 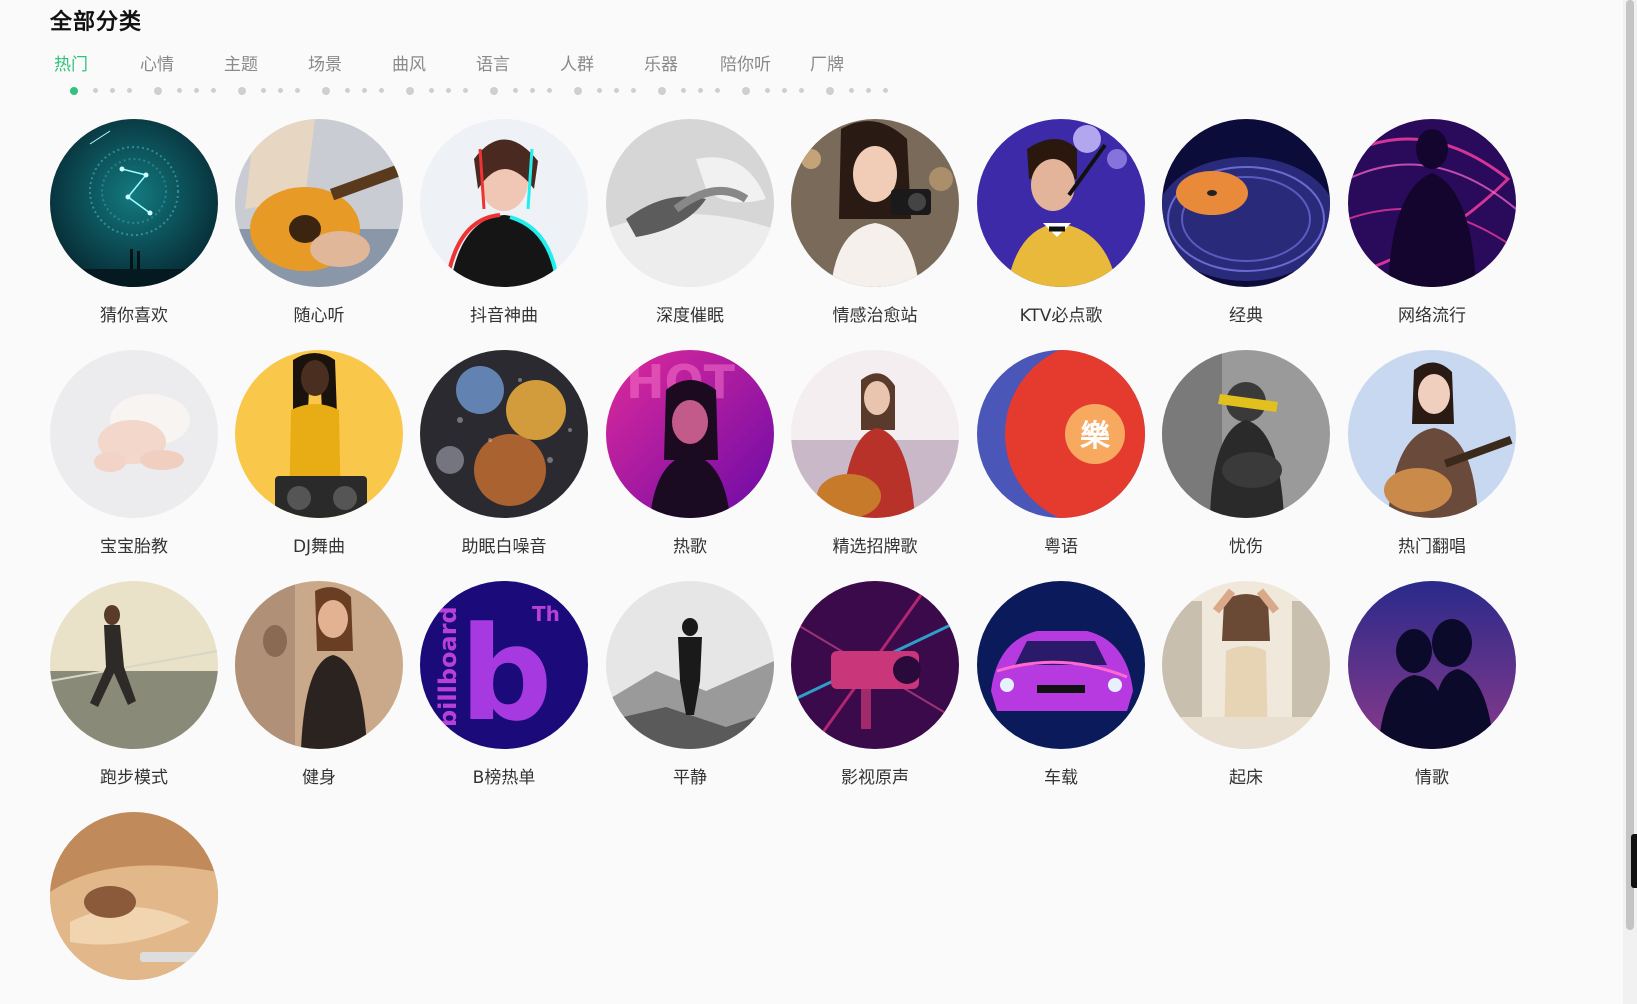 What do you see at coordinates (134, 203) in the screenshot?
I see `constellation-image` at bounding box center [134, 203].